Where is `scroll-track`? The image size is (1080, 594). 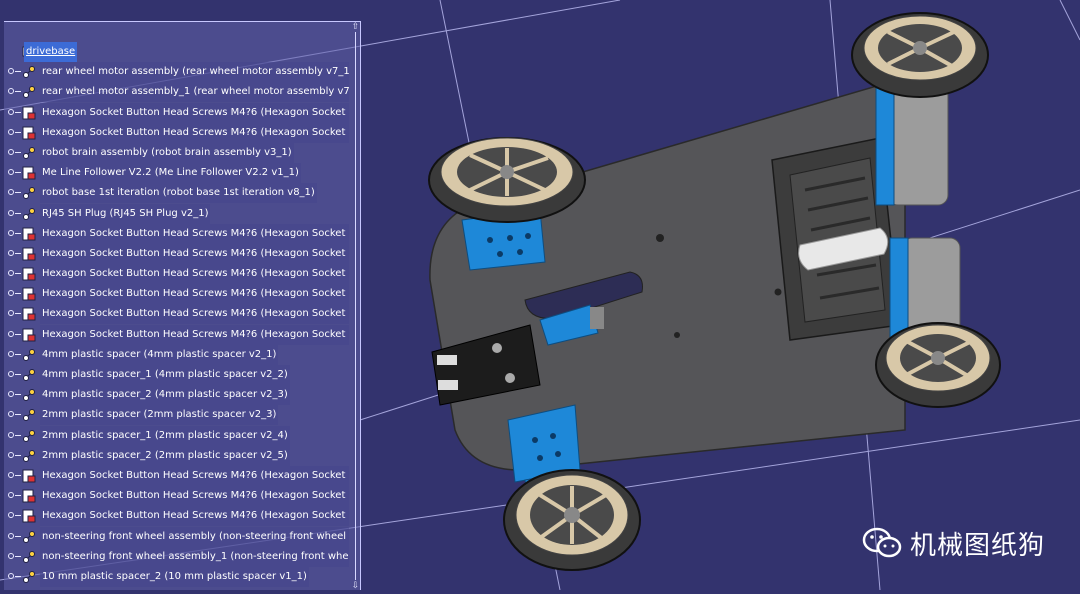
scroll-track is located at coordinates (355, 306).